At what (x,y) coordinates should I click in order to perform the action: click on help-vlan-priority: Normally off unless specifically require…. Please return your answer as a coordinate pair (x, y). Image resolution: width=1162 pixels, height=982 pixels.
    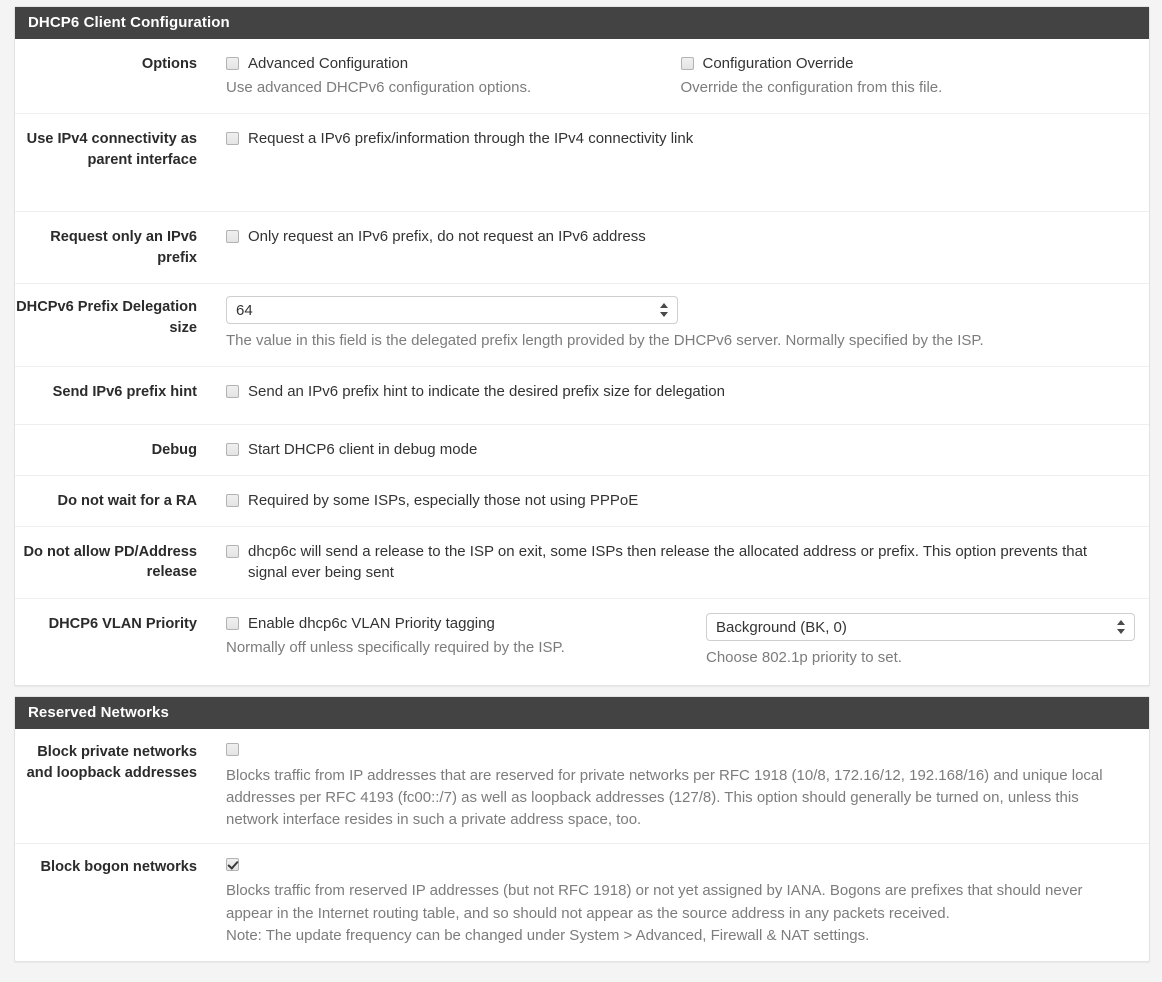
    Looking at the image, I should click on (395, 647).